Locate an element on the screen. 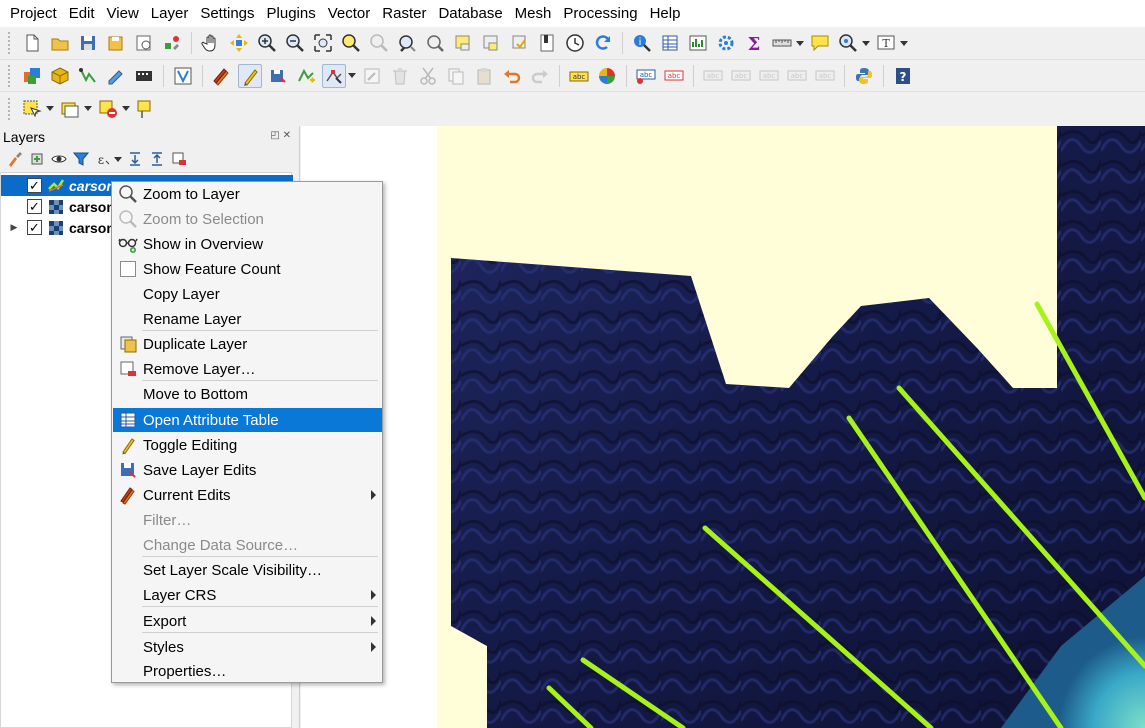  python-console-icon is located at coordinates (864, 76).